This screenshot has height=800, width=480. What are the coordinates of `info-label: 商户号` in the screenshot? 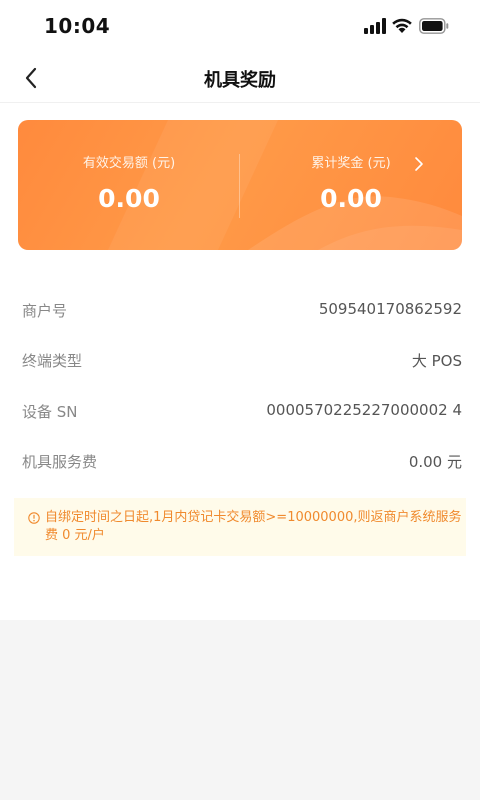 It's located at (45, 311).